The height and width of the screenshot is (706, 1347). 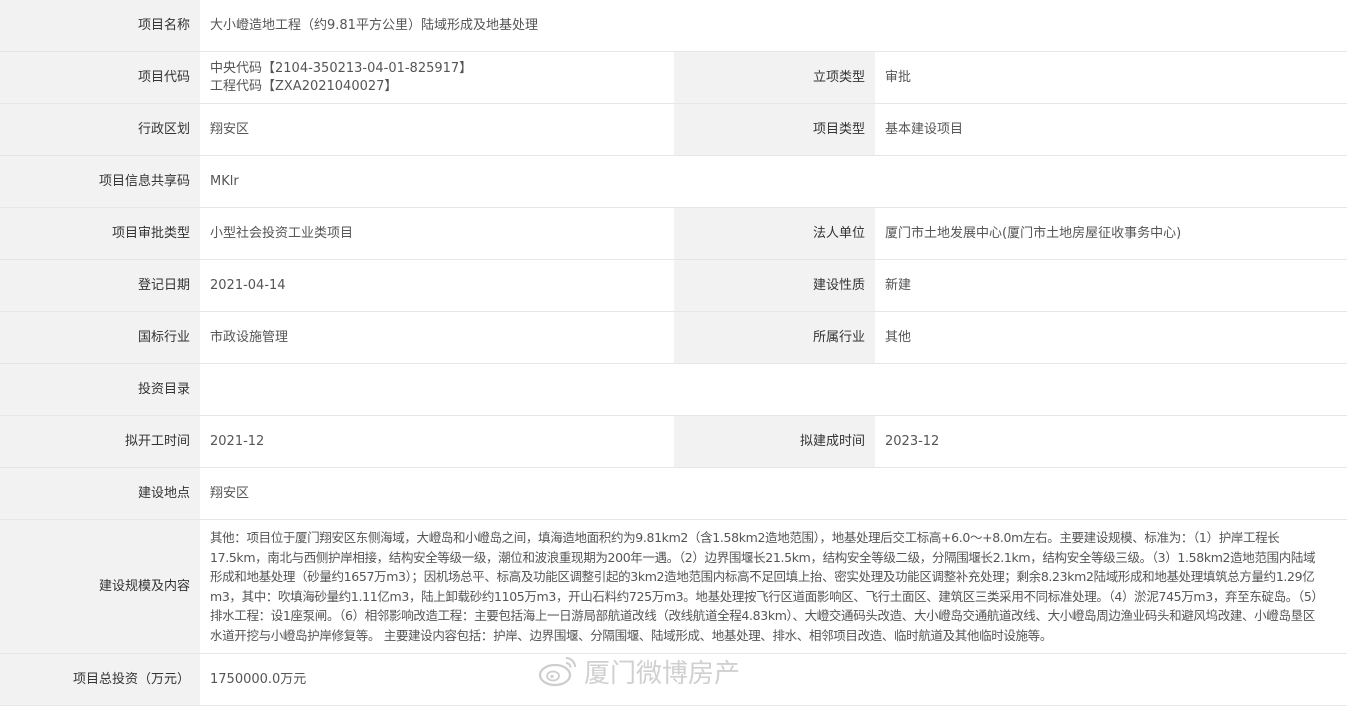 I want to click on row-share-code: 项目信息共享码 MKlr, so click(x=673, y=181).